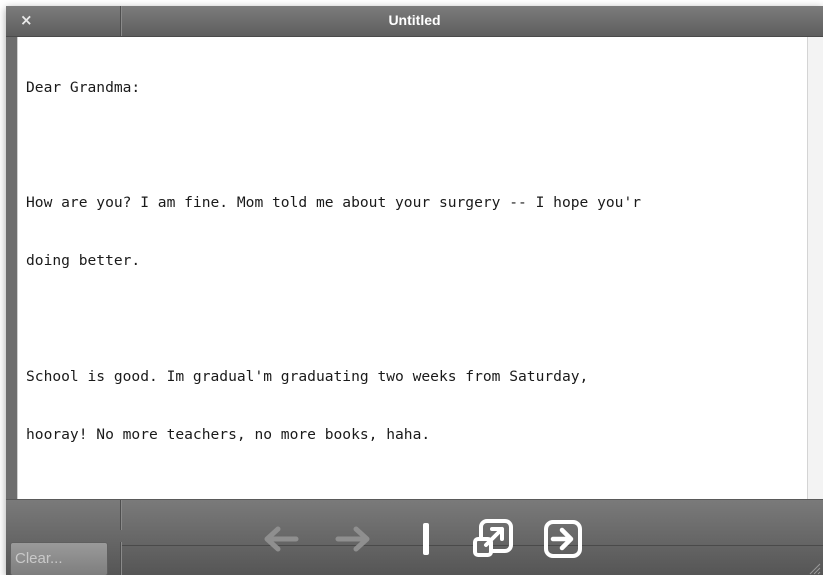 Image resolution: width=823 pixels, height=575 pixels. Describe the element at coordinates (426, 539) in the screenshot. I see `text-cursor-icon` at that location.